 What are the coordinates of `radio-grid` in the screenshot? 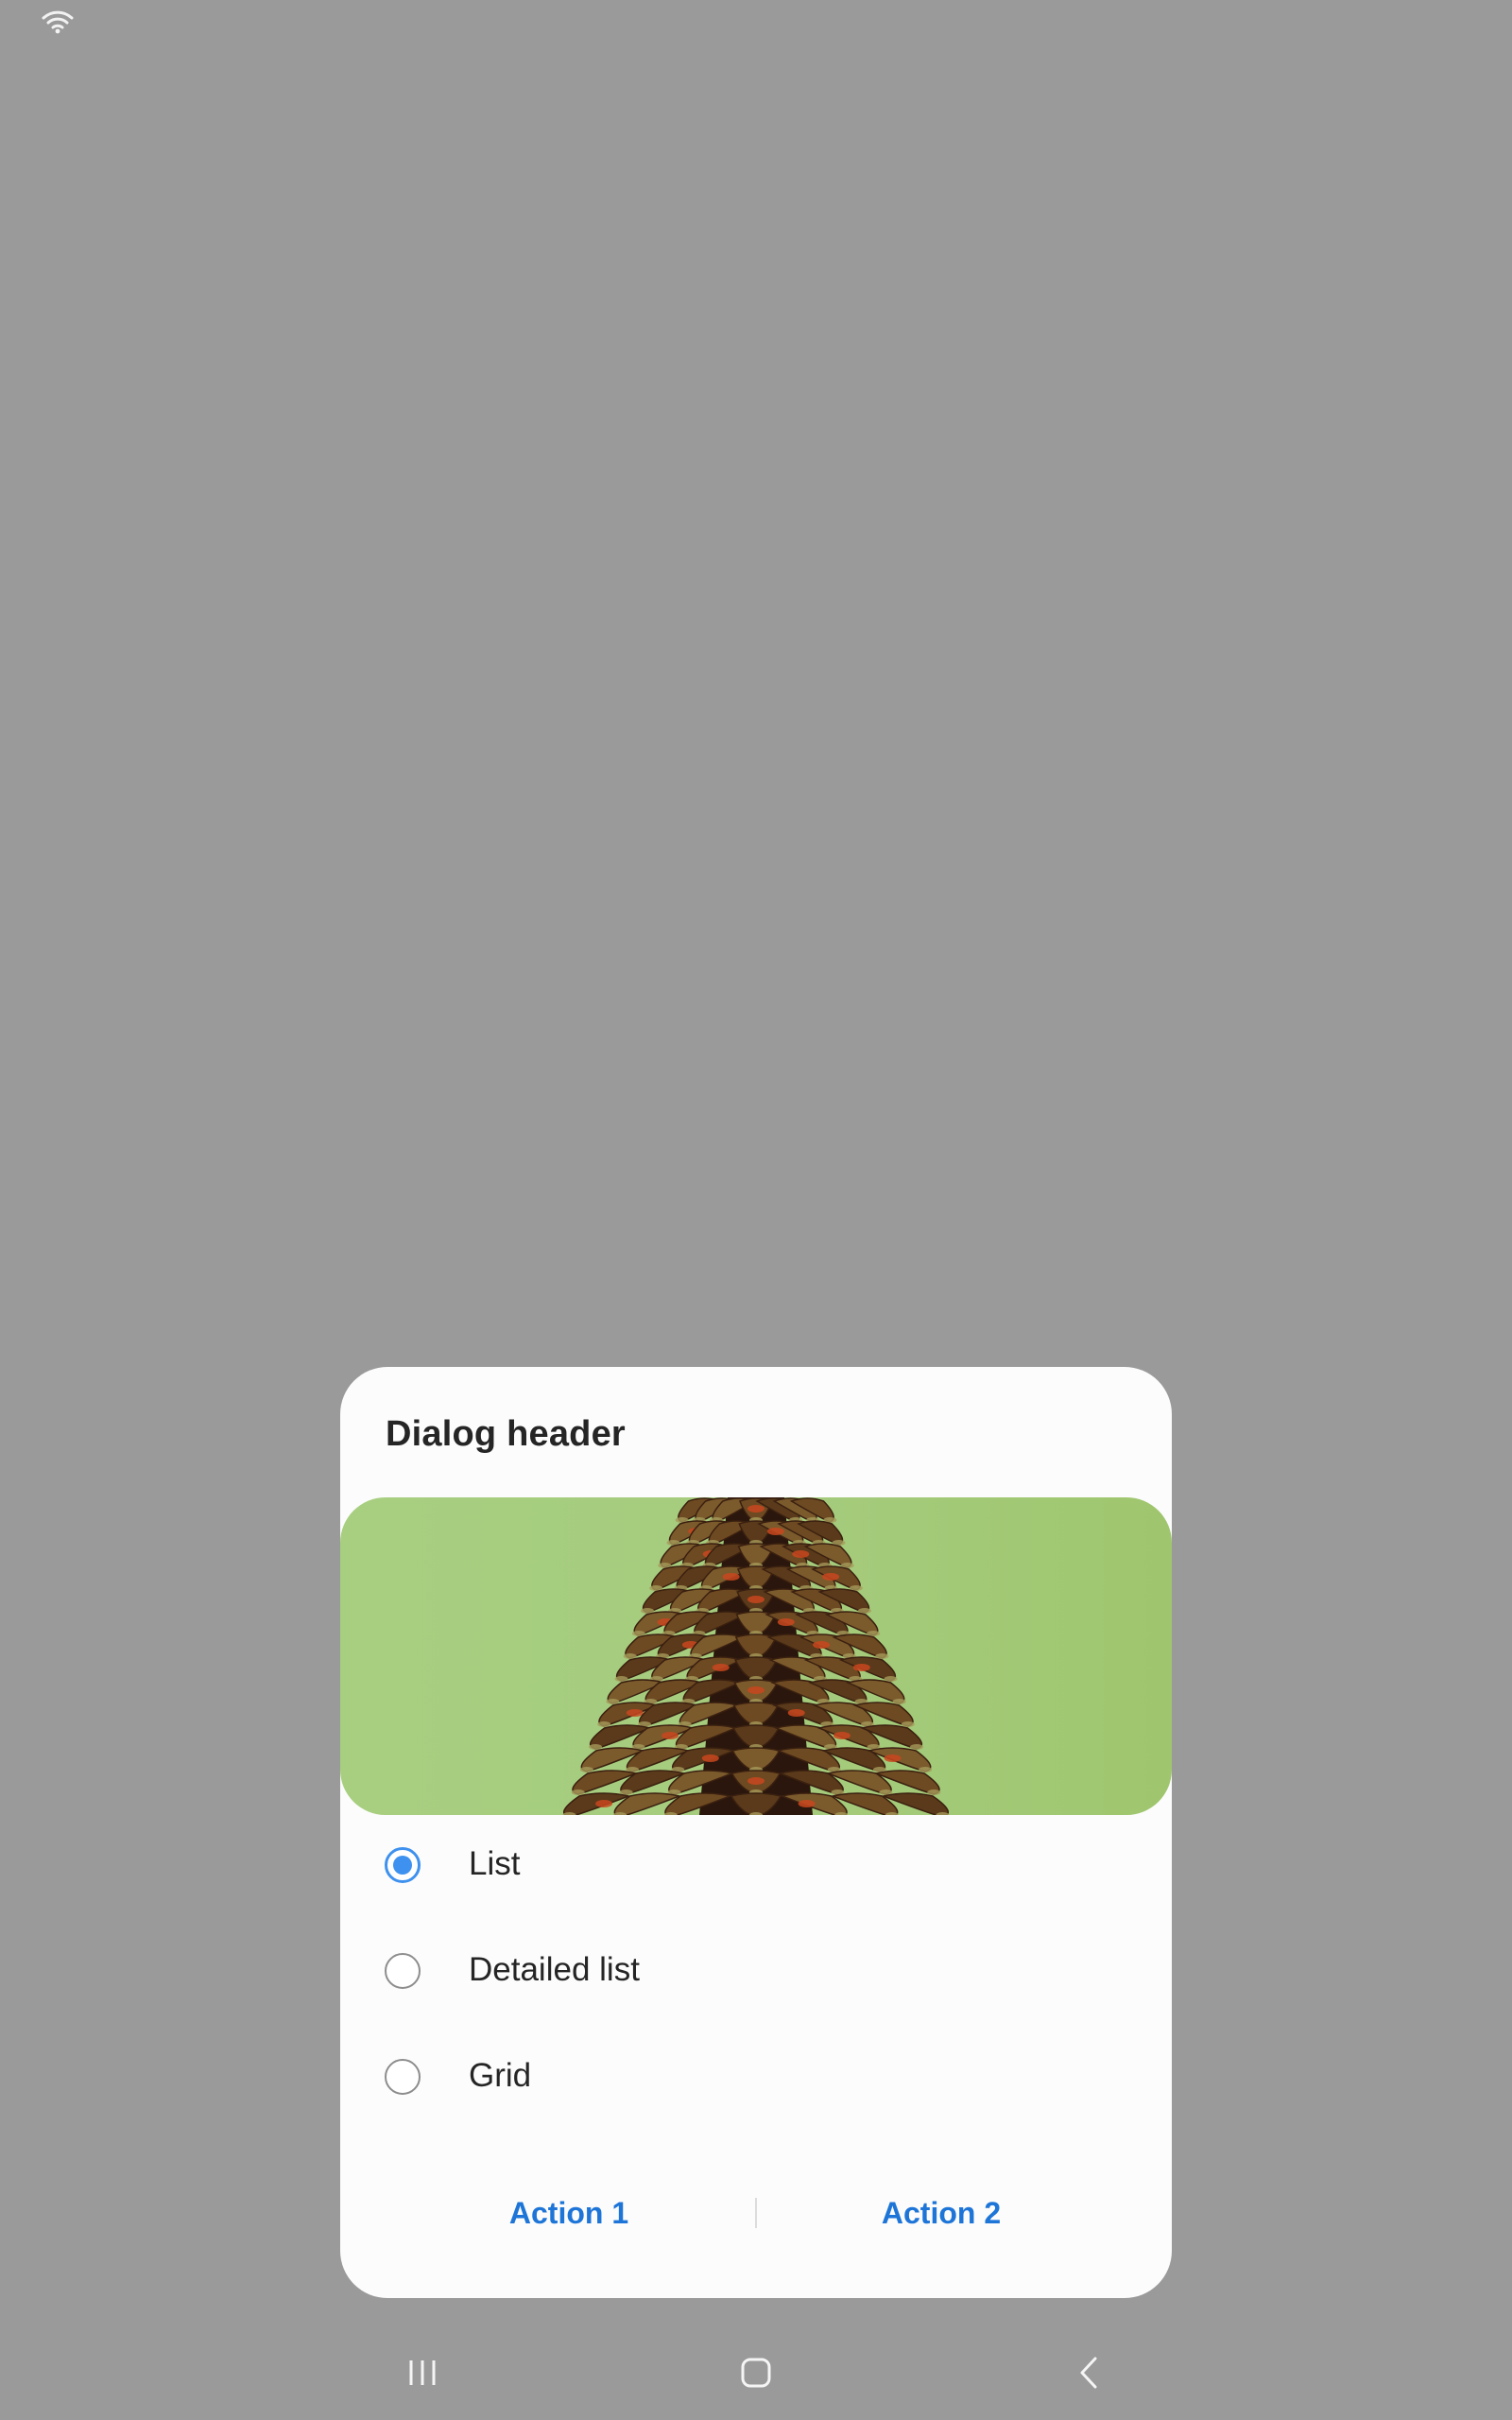 It's located at (403, 2077).